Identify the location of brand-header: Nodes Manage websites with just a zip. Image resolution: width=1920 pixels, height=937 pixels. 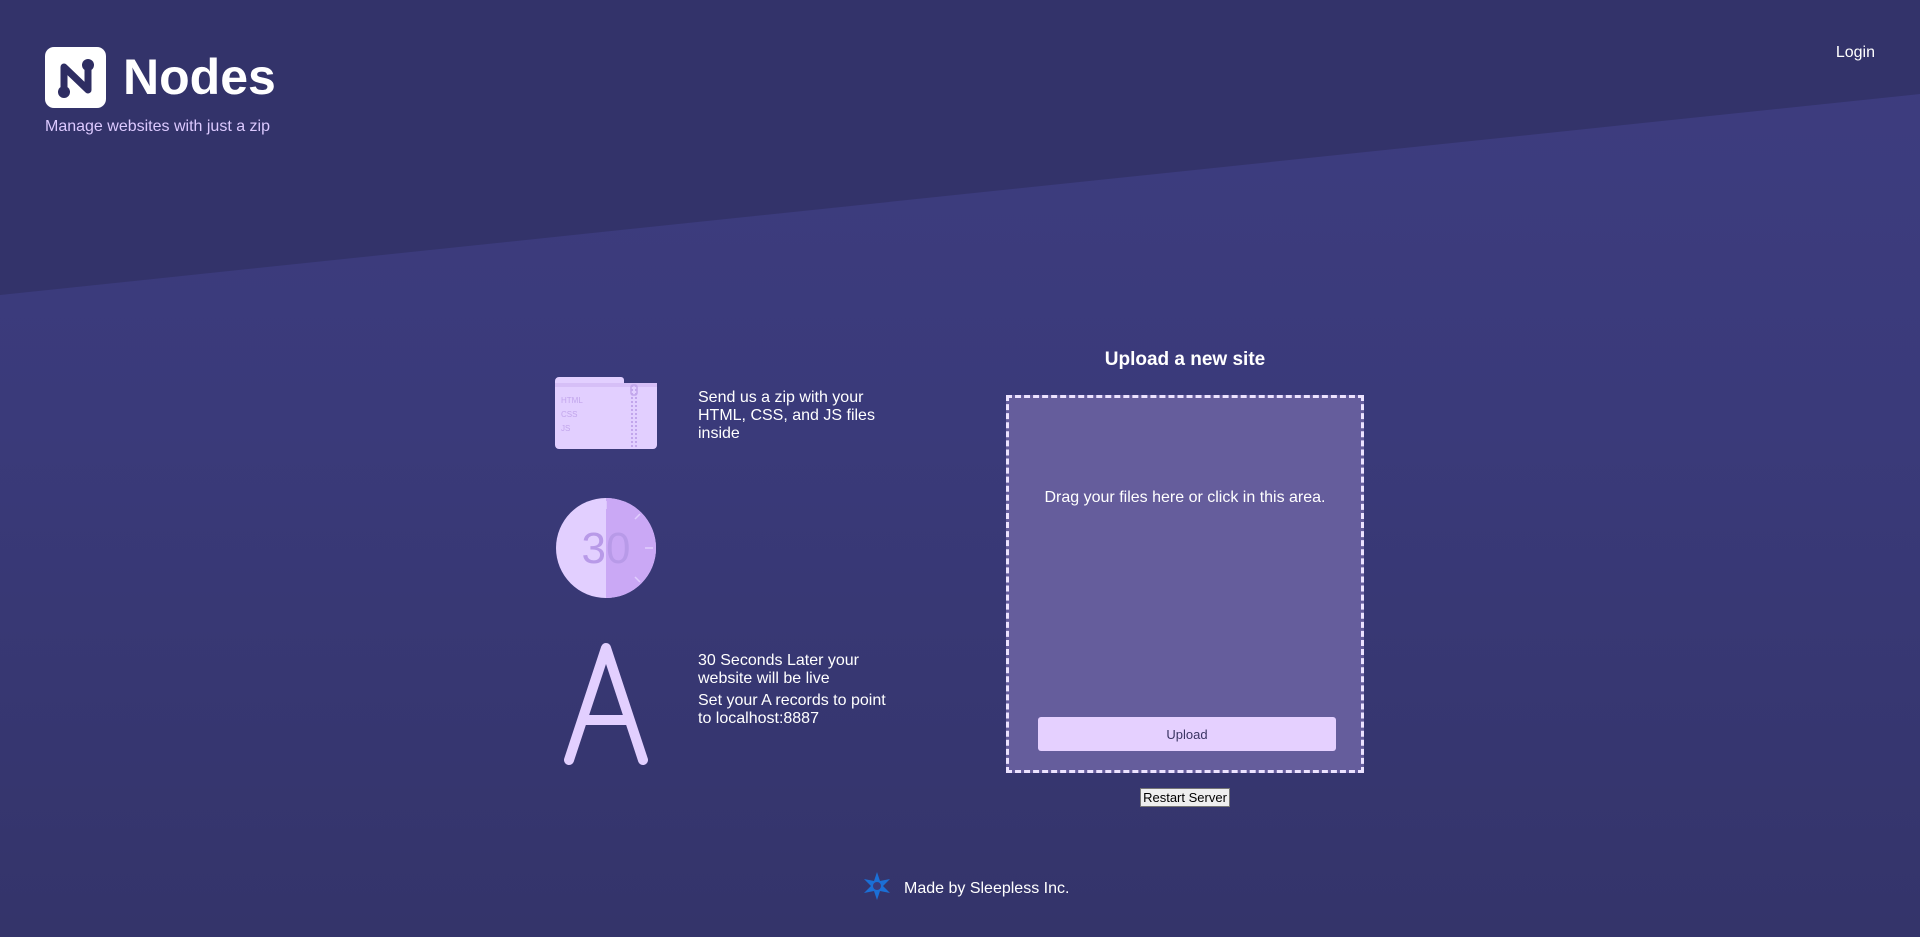
(160, 91).